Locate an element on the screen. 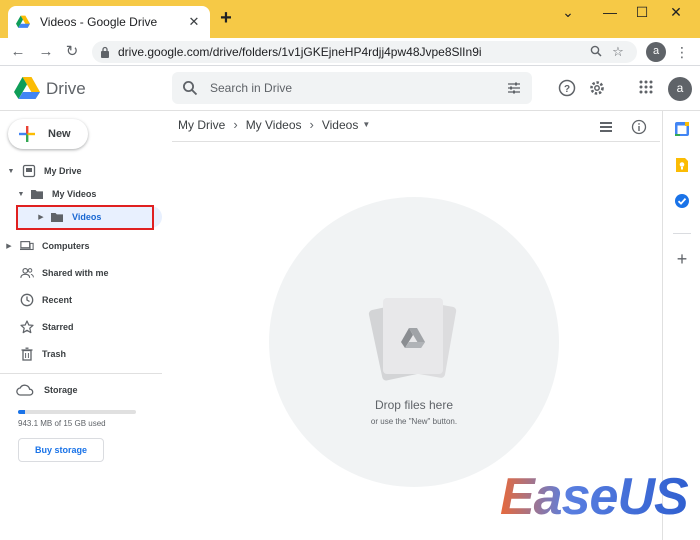 The height and width of the screenshot is (540, 700). chevron-down-icon: ▼ is located at coordinates (366, 124).